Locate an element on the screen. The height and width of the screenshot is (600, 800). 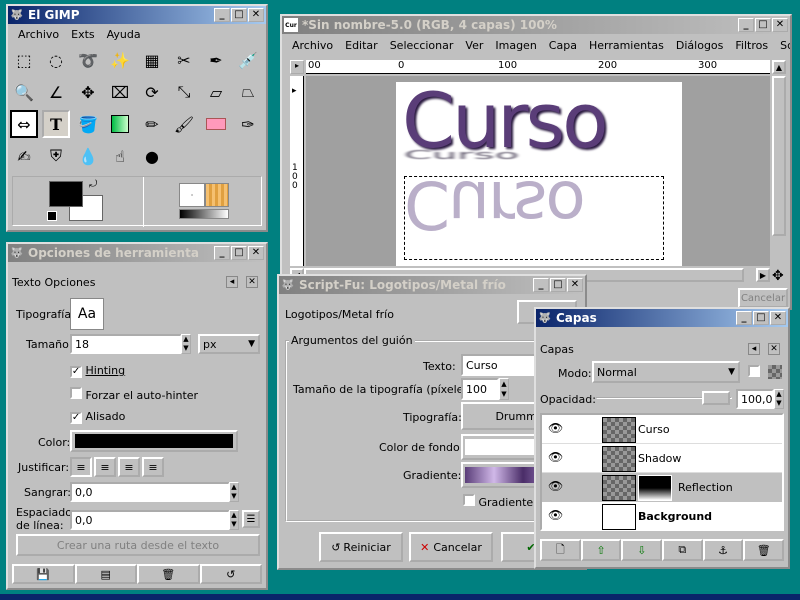
blur-icon: 💧 is located at coordinates (88, 156).